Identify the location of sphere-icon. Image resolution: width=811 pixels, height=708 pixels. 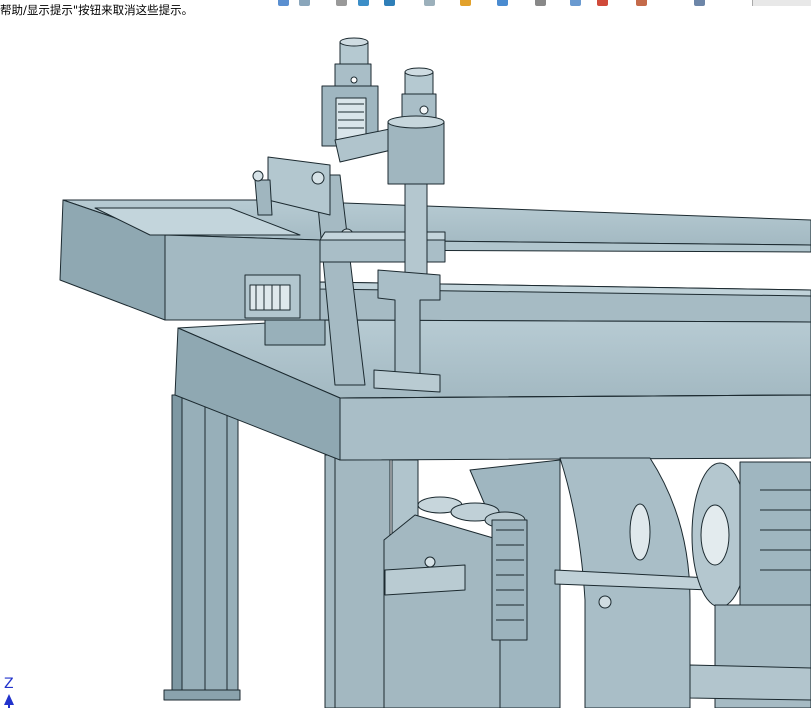
(429, 3).